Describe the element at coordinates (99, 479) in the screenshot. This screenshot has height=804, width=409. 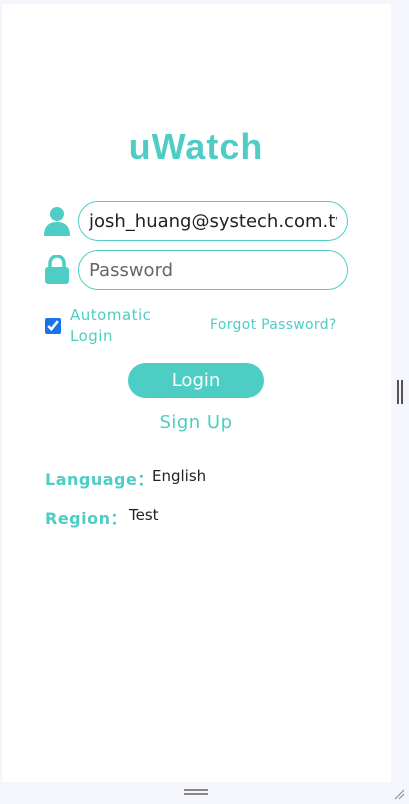
I see `language-label: Language：` at that location.